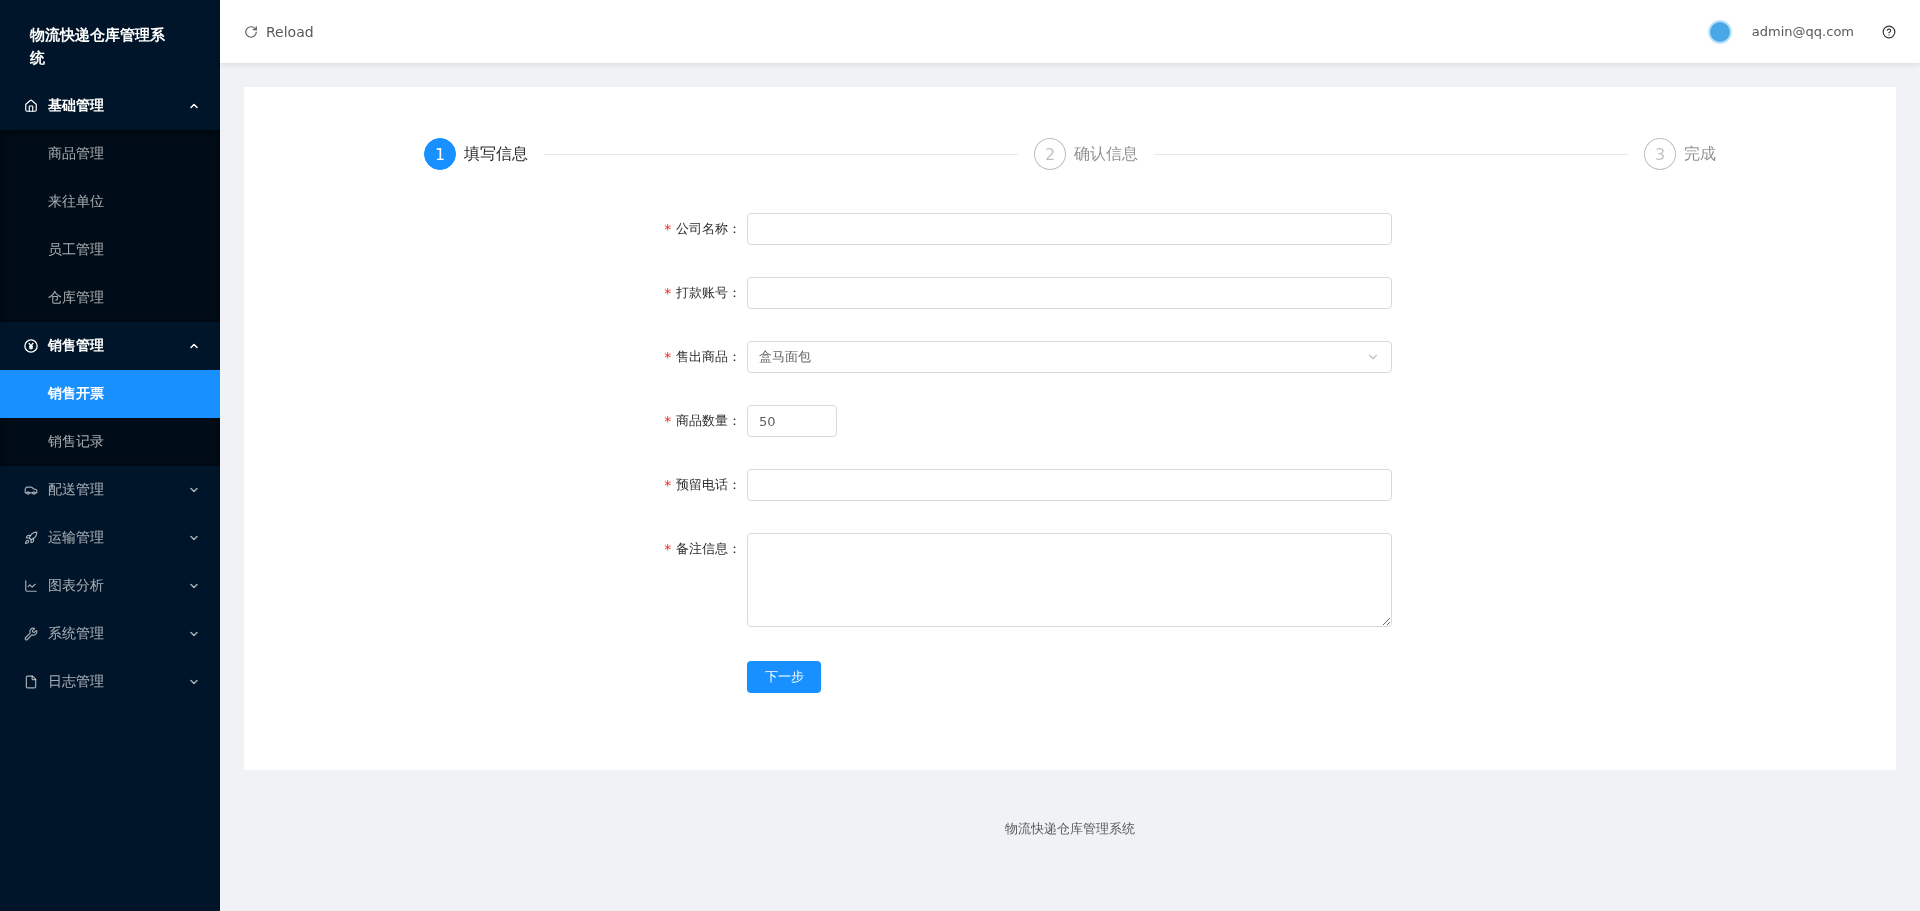 This screenshot has height=911, width=1920. Describe the element at coordinates (708, 421) in the screenshot. I see `field-label: 商品数量：` at that location.